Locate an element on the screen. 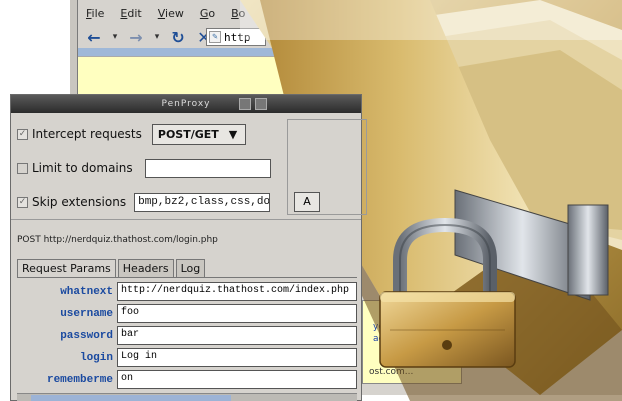 The image size is (622, 401). limit-domains-row: Limit to domains is located at coordinates (144, 168).